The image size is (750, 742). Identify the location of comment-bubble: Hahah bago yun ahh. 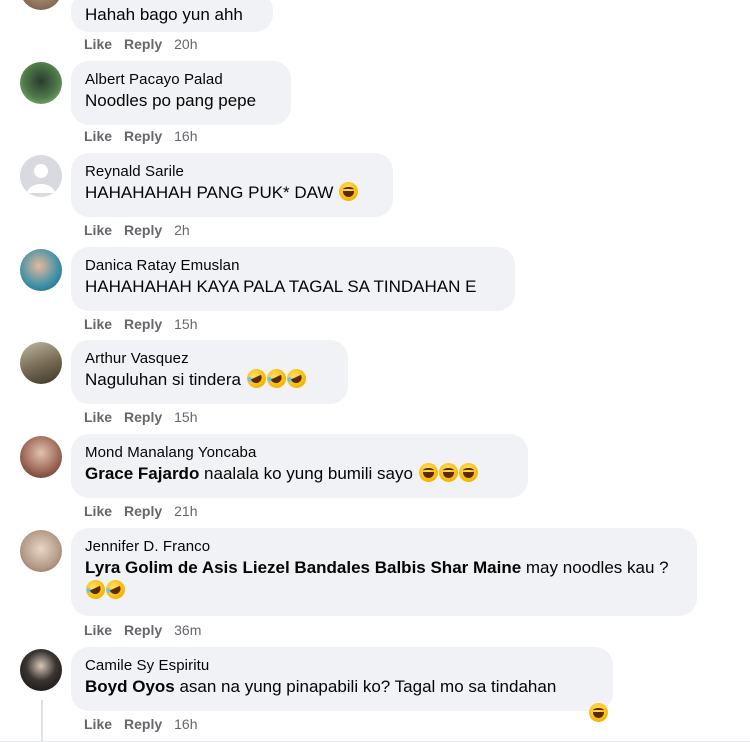
(172, 16).